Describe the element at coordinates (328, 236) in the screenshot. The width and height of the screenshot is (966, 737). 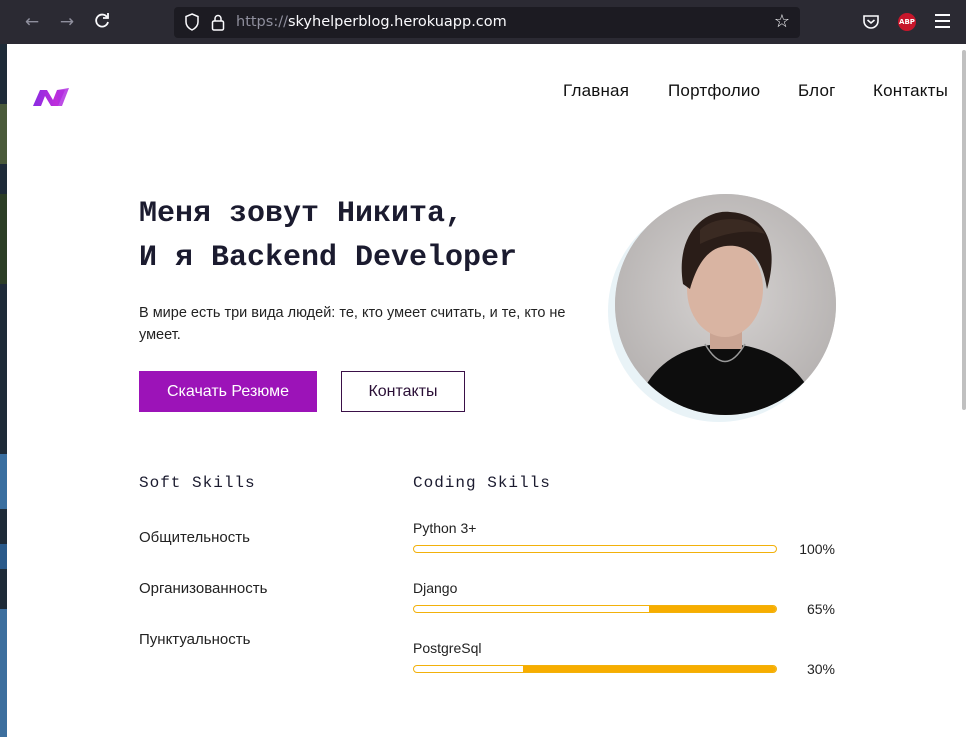
I see `hero-title: Меня зовут Никита, И я Backend Developer` at that location.